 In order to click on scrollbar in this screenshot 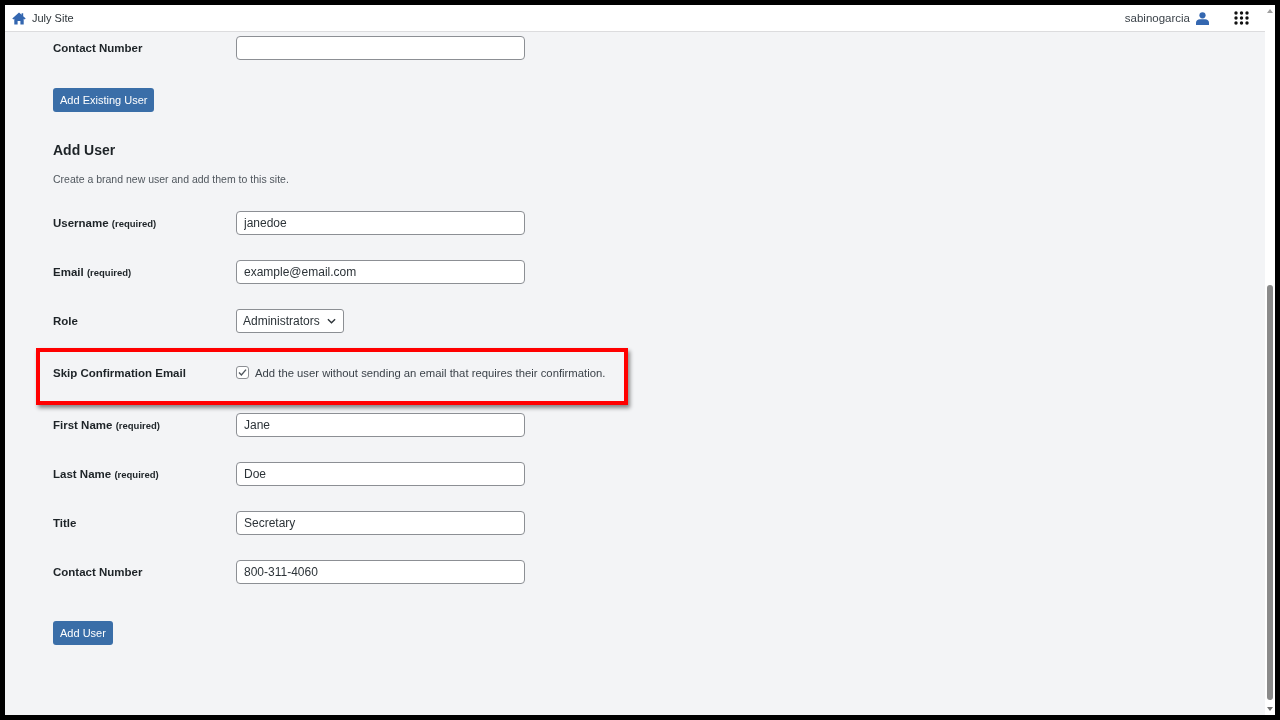, I will do `click(1270, 360)`.